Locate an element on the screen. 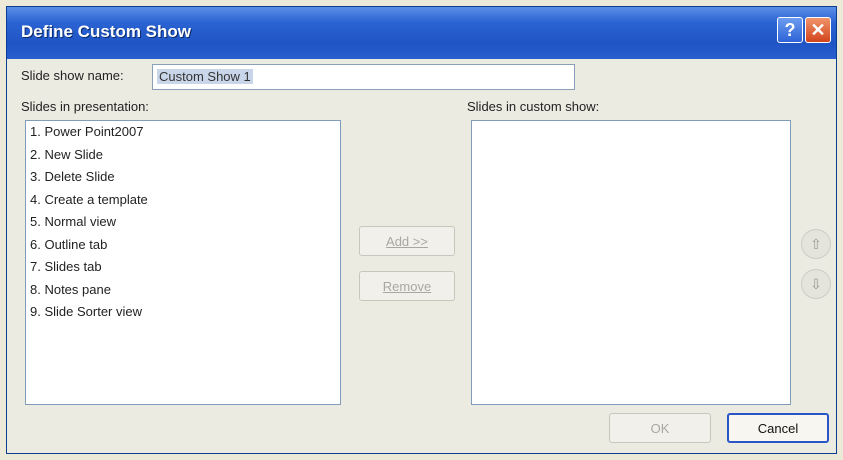 The width and height of the screenshot is (843, 460). close-button: ✕ is located at coordinates (818, 30).